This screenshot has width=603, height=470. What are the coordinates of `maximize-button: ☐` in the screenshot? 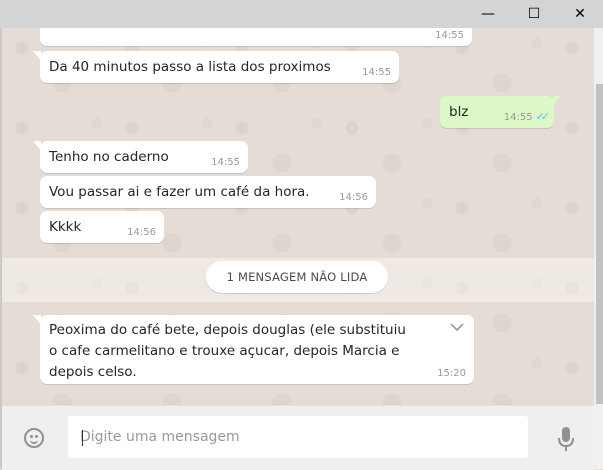 It's located at (534, 14).